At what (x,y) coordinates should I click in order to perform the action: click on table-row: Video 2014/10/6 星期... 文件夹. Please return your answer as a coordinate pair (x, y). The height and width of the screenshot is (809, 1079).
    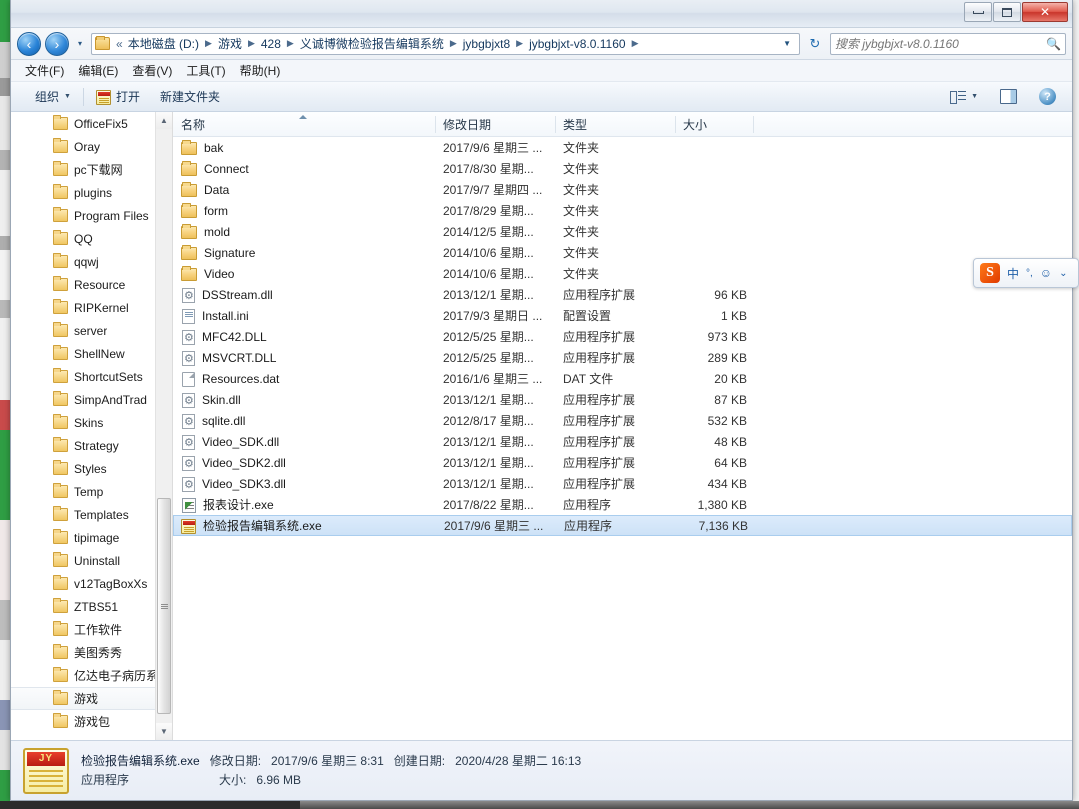
    Looking at the image, I should click on (622, 273).